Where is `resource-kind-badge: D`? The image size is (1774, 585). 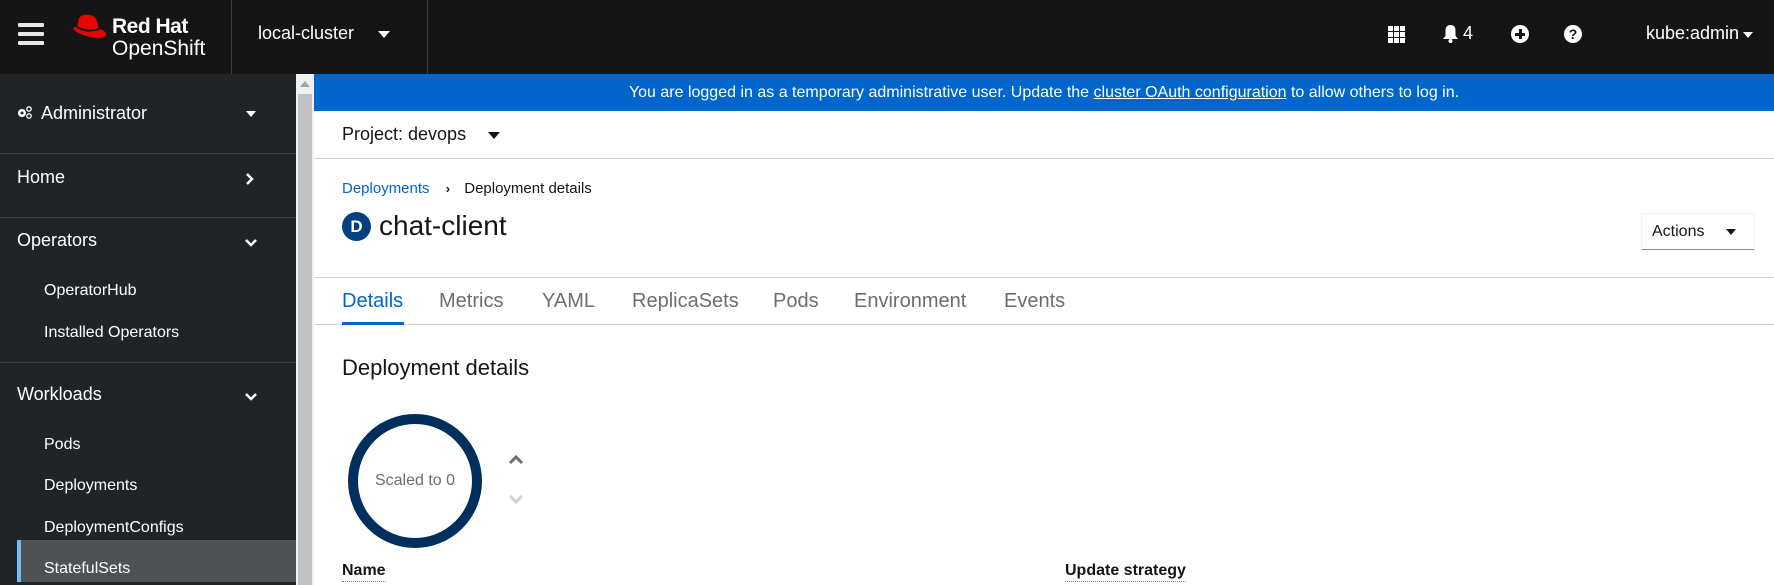
resource-kind-badge: D is located at coordinates (356, 226).